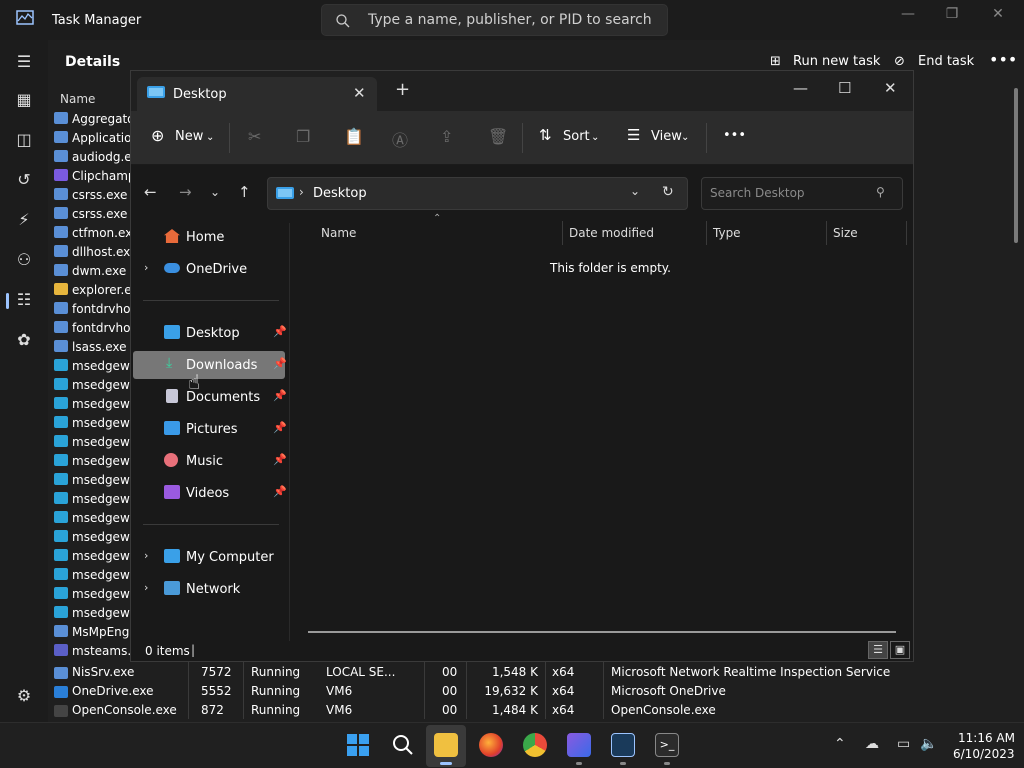 The image size is (1024, 768). Describe the element at coordinates (359, 93) in the screenshot. I see `tab-close-icon: ✕` at that location.